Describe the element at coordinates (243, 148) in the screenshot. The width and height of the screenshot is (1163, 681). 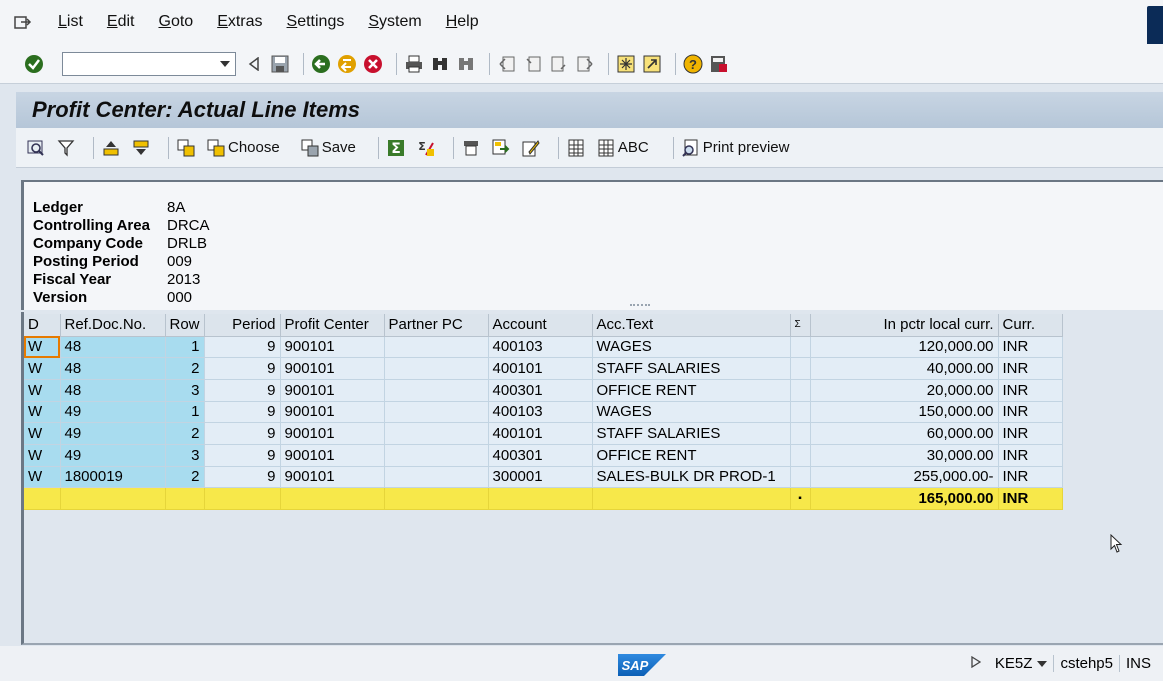
I see `choose-button: Choose` at that location.